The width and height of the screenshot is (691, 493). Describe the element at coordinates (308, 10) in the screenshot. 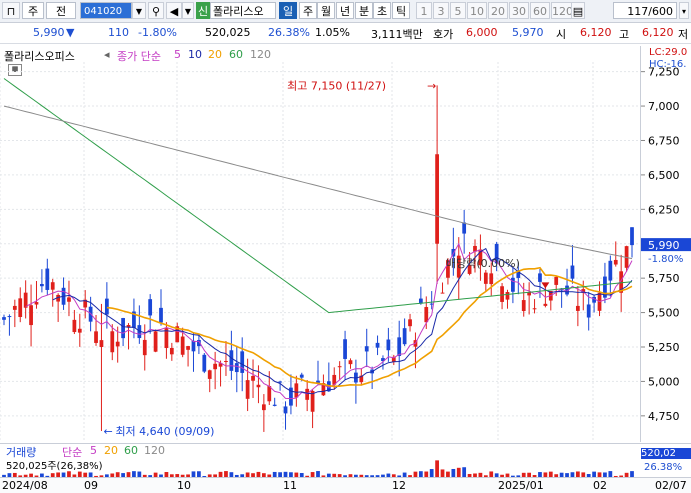

I see `period-tab: 주` at that location.